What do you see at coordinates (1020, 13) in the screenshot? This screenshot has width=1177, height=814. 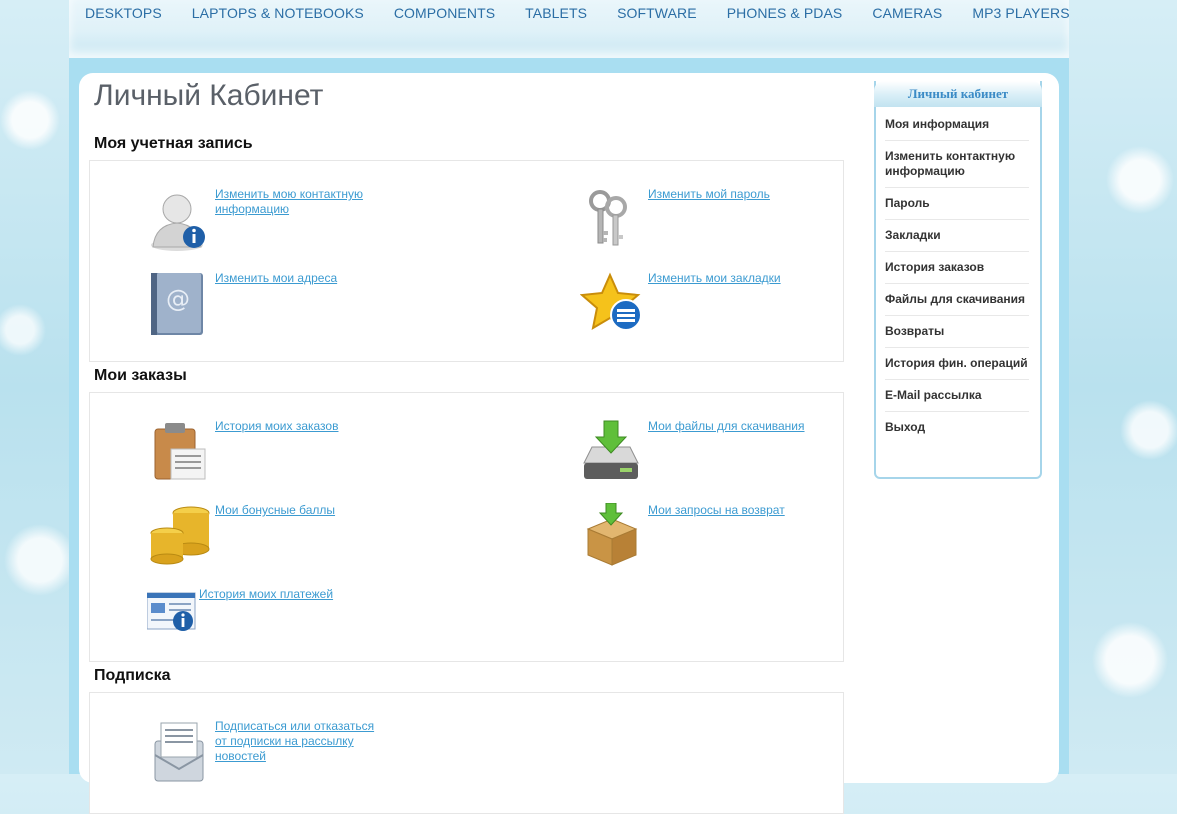 I see `nav-item-mp3: MP3 Players` at bounding box center [1020, 13].